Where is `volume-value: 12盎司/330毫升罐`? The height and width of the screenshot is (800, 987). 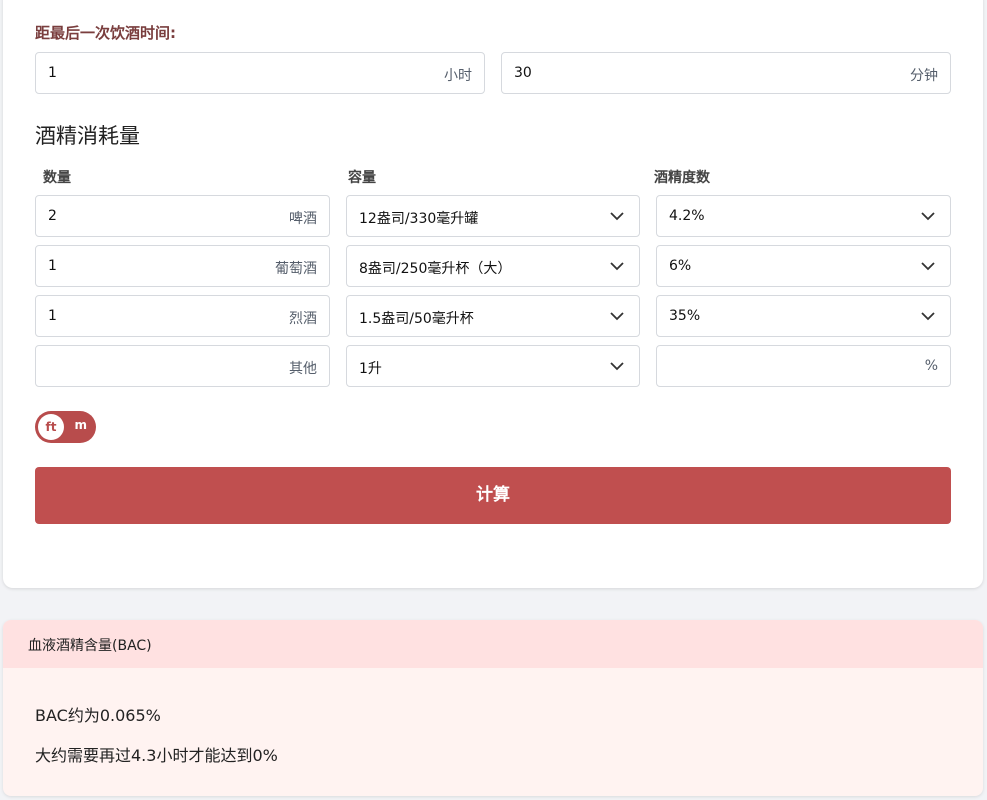
volume-value: 12盎司/330毫升罐 is located at coordinates (419, 219).